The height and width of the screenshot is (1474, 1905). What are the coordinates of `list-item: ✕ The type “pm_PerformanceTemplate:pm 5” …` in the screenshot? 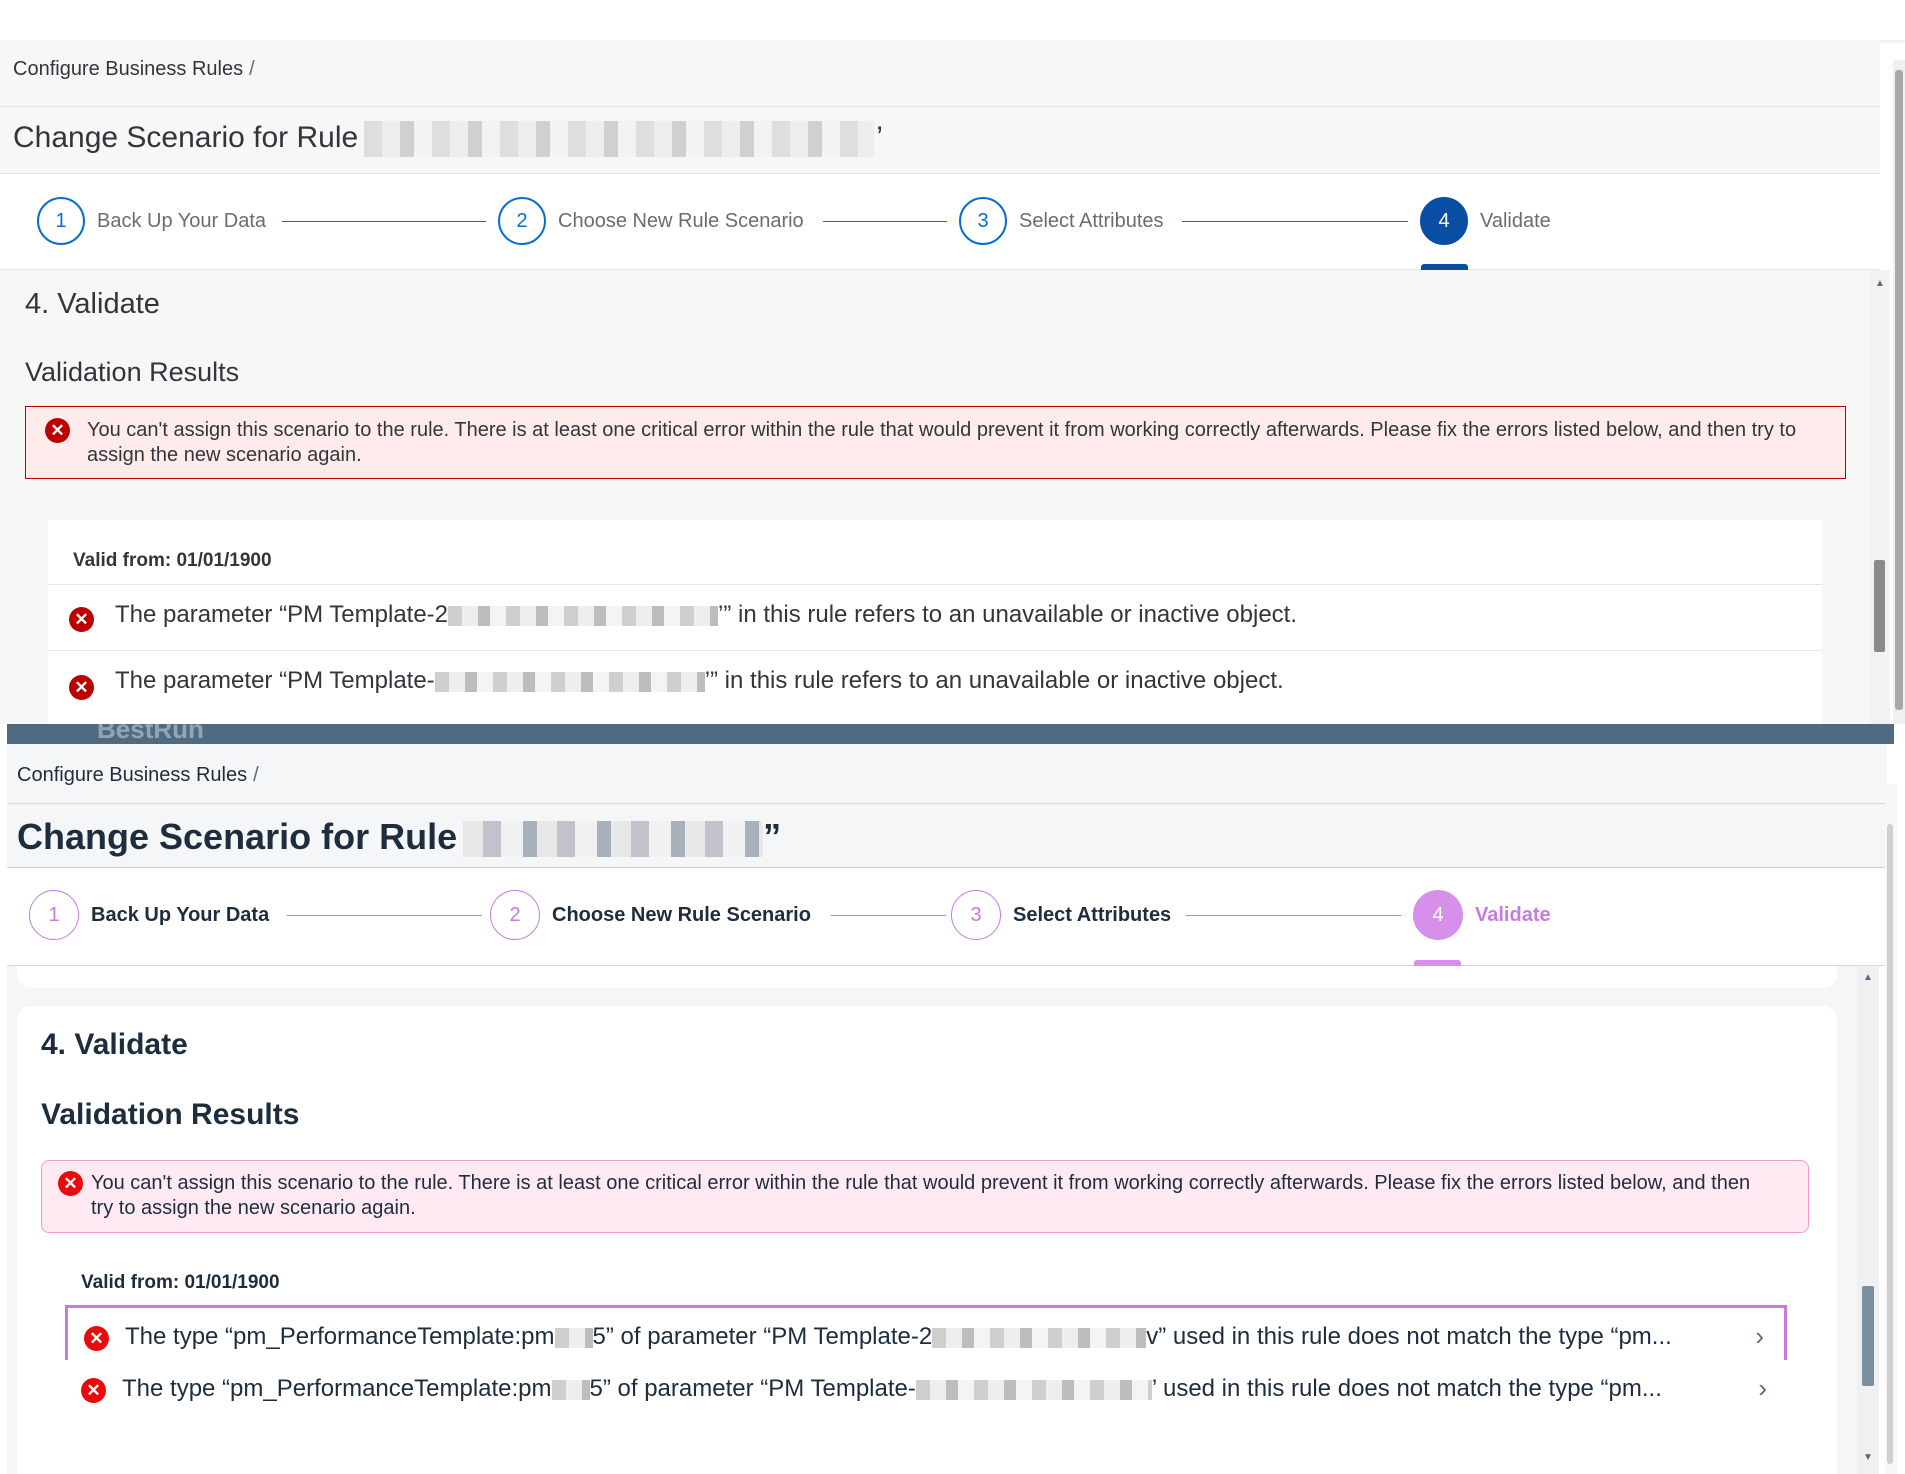 It's located at (926, 1390).